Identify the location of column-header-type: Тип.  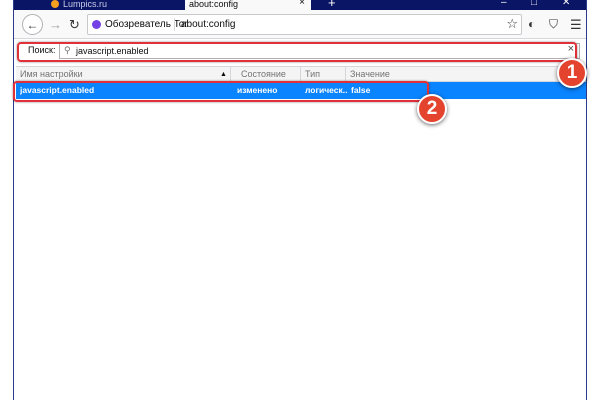
(323, 74).